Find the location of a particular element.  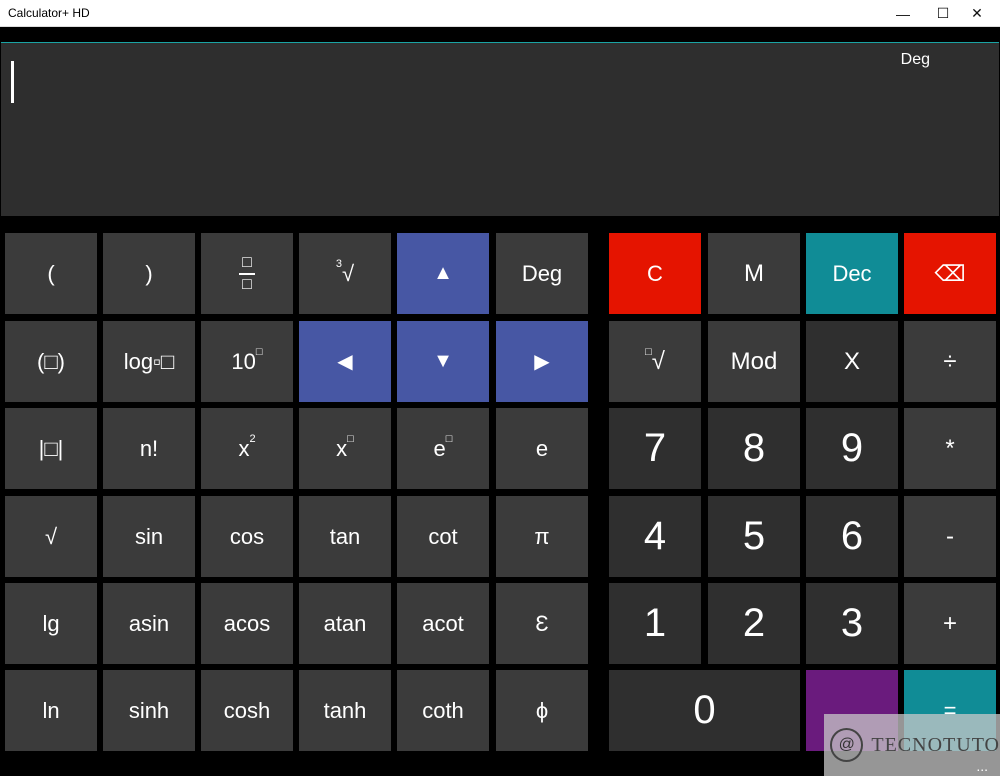

triangle-down-icon: ▼ is located at coordinates (443, 361).